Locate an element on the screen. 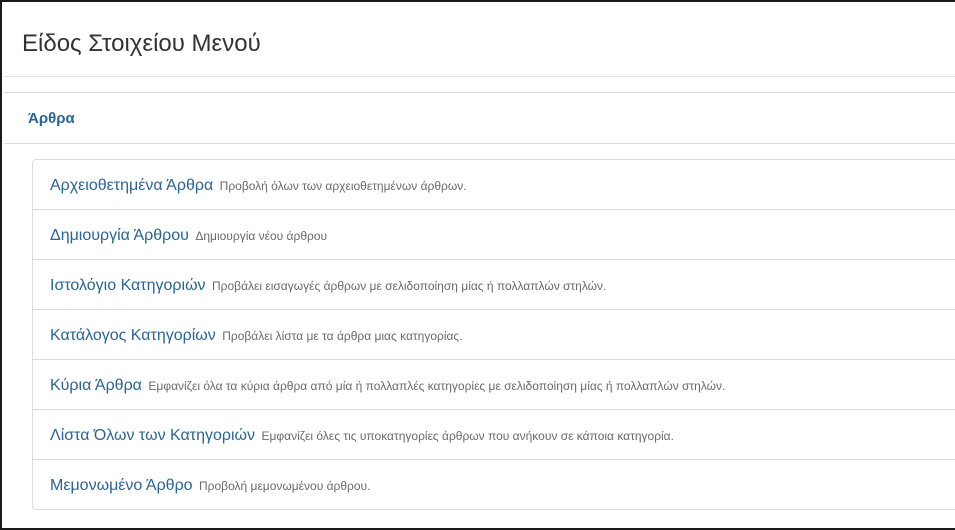 The width and height of the screenshot is (955, 530). item-title-category-list: Κατάλογος Κατηγορίων is located at coordinates (133, 335).